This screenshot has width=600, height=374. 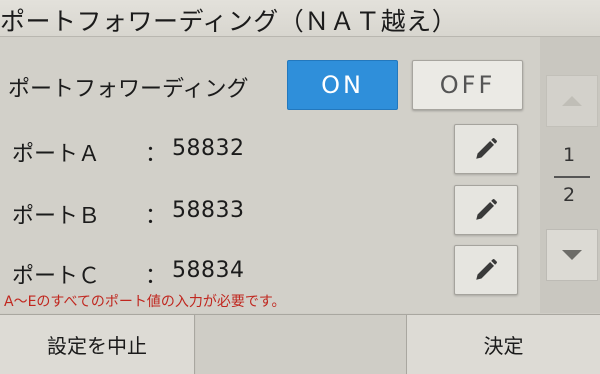 I want to click on page-divider, so click(x=572, y=177).